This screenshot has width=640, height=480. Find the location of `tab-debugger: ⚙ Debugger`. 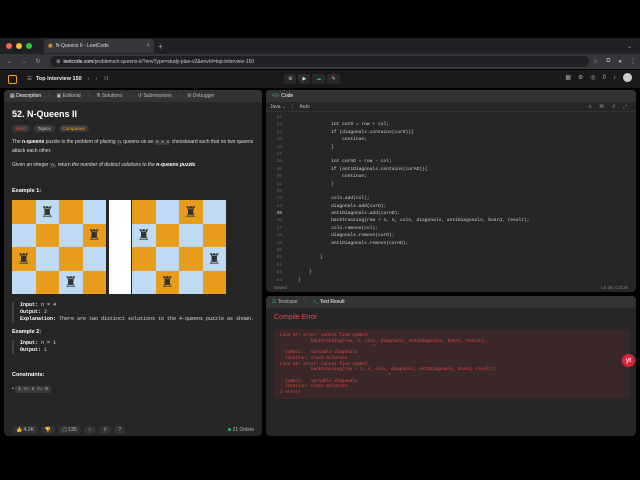

tab-debugger: ⚙ Debugger is located at coordinates (201, 96).